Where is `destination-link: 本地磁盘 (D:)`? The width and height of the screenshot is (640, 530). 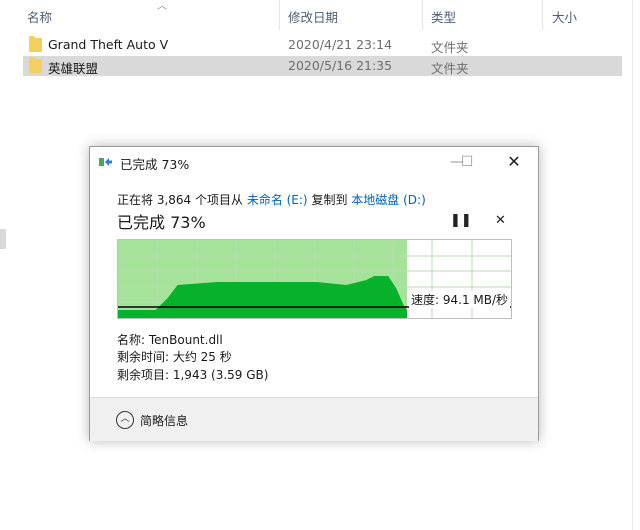 destination-link: 本地磁盘 (D:) is located at coordinates (388, 200).